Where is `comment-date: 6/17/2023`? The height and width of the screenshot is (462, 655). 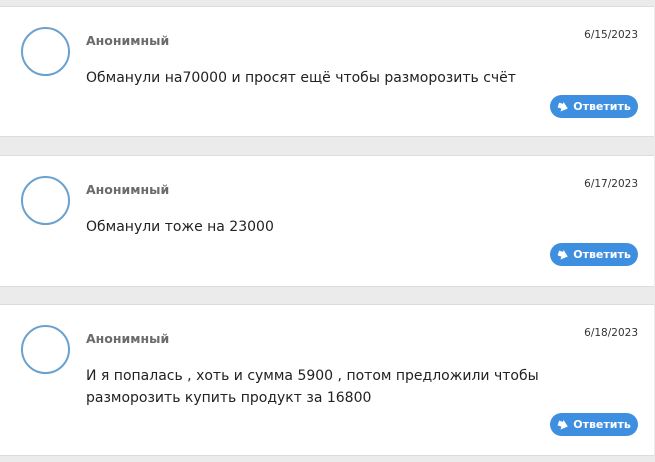 comment-date: 6/17/2023 is located at coordinates (611, 184).